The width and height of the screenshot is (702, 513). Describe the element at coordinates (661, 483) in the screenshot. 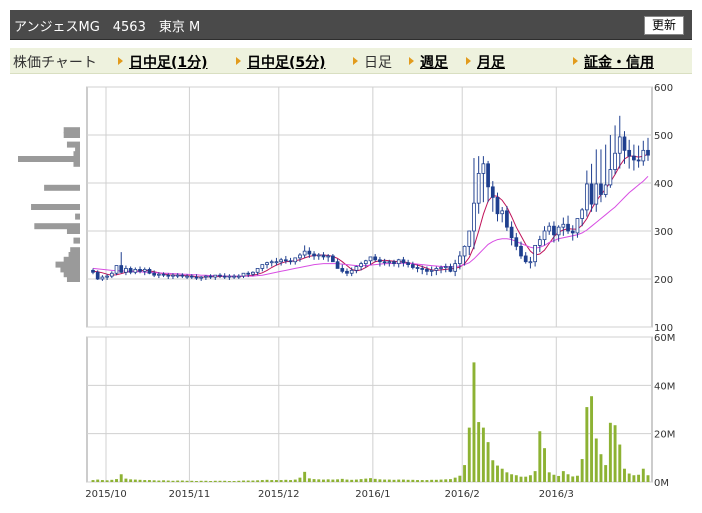

I see `volume-tick-label: 0M` at that location.